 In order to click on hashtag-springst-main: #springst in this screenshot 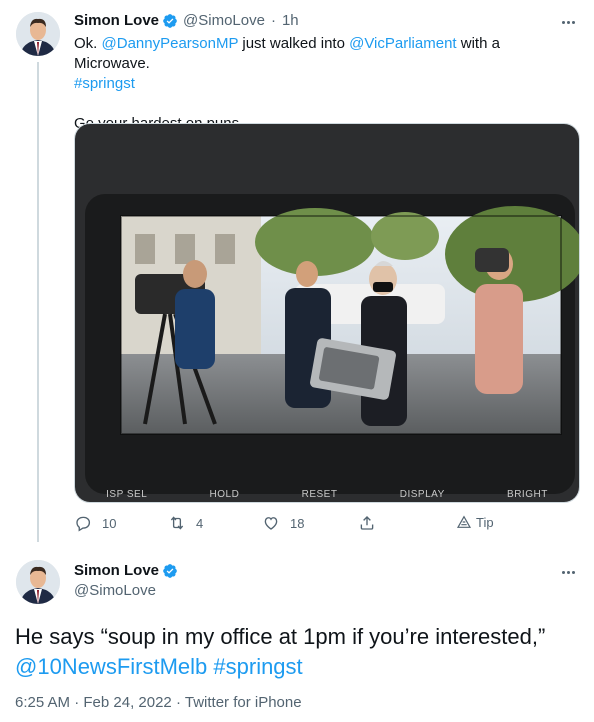, I will do `click(257, 666)`.